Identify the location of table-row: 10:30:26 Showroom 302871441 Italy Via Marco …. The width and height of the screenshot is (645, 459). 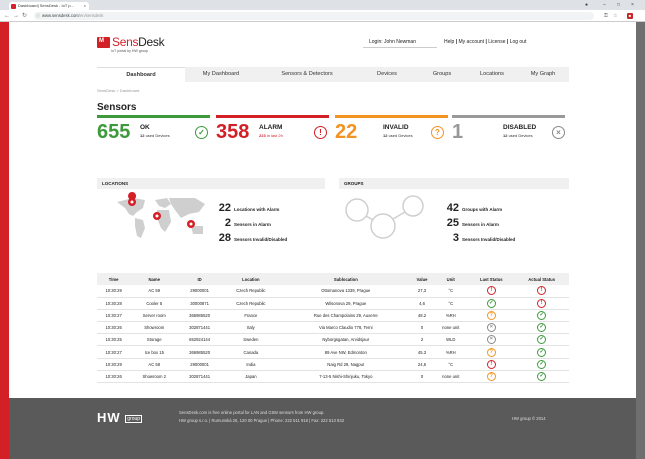
(333, 328).